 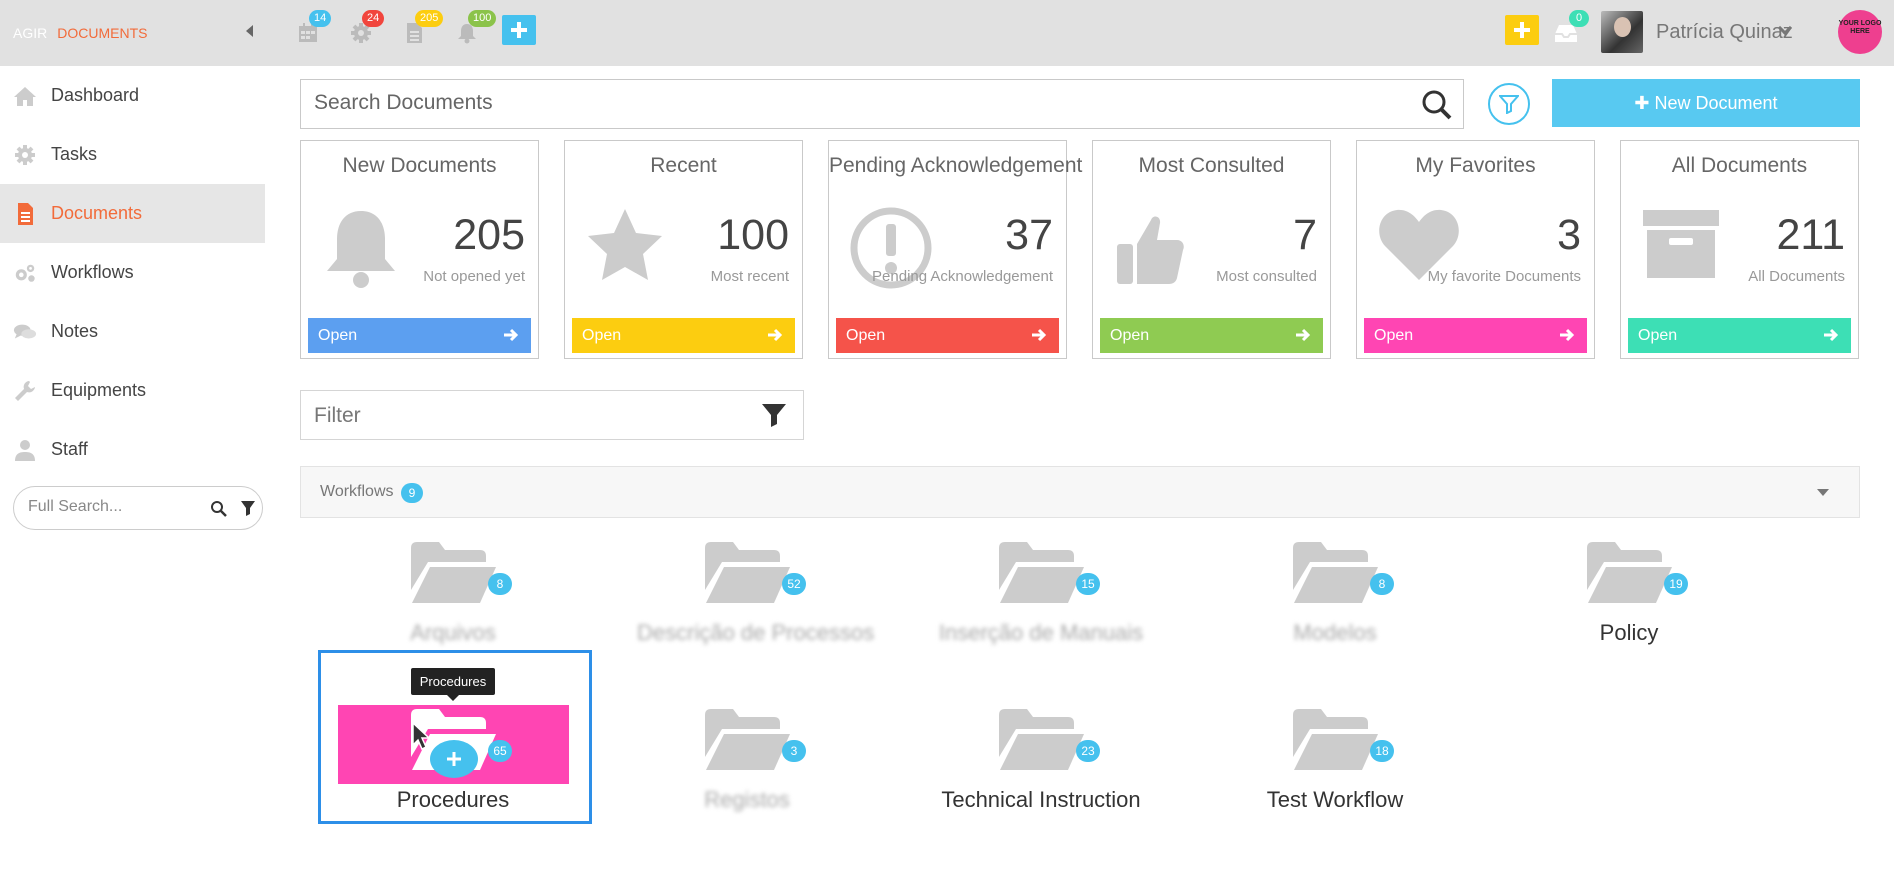 I want to click on card-title: Recent, so click(x=683, y=165).